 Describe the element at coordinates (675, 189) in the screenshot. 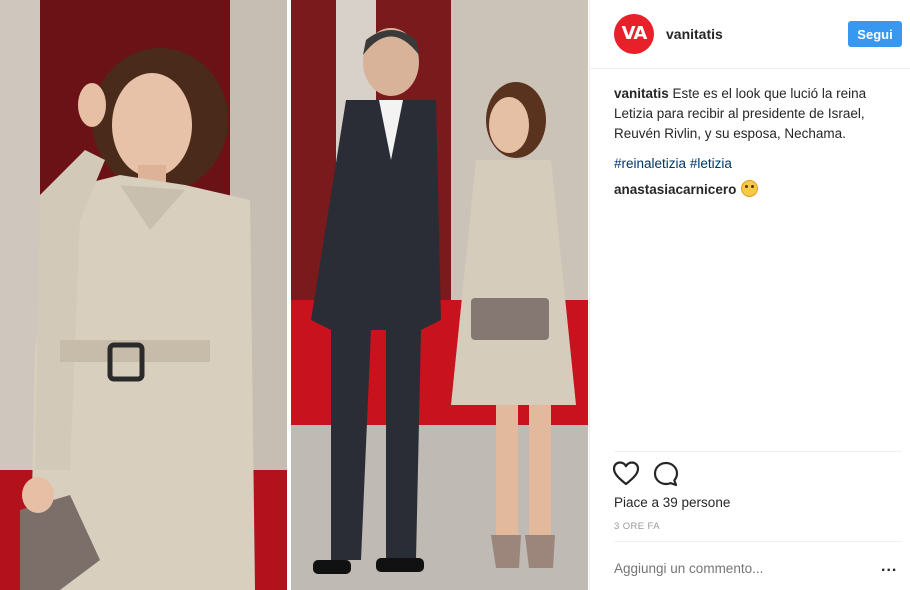

I see `comment-author: anastasiacarnicero` at that location.